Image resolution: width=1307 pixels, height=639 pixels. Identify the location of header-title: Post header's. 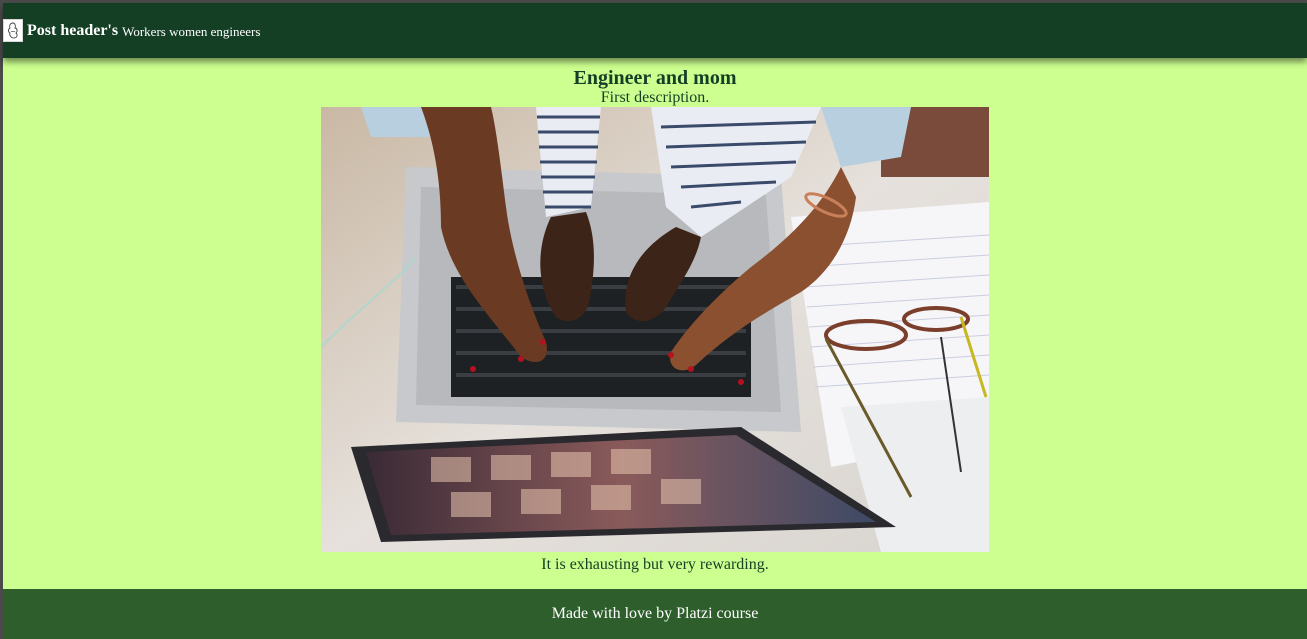
(73, 30).